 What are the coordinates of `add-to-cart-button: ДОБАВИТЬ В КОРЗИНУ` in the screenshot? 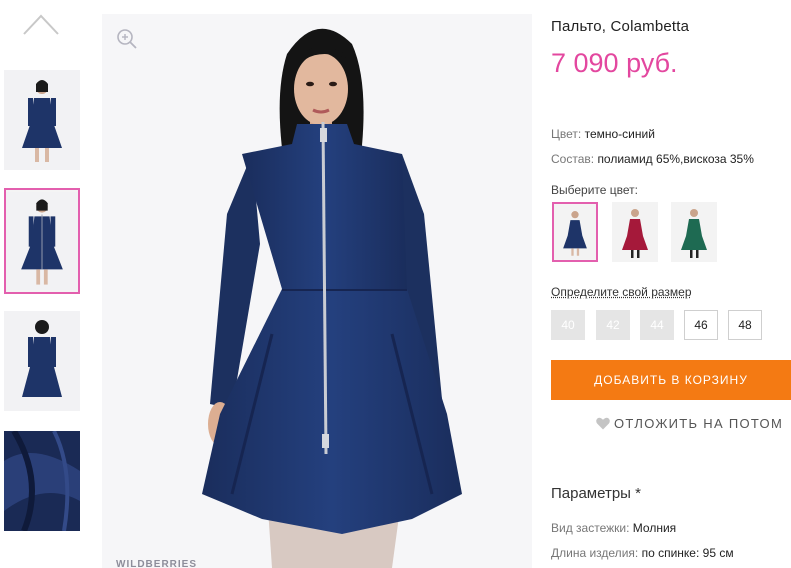 It's located at (671, 380).